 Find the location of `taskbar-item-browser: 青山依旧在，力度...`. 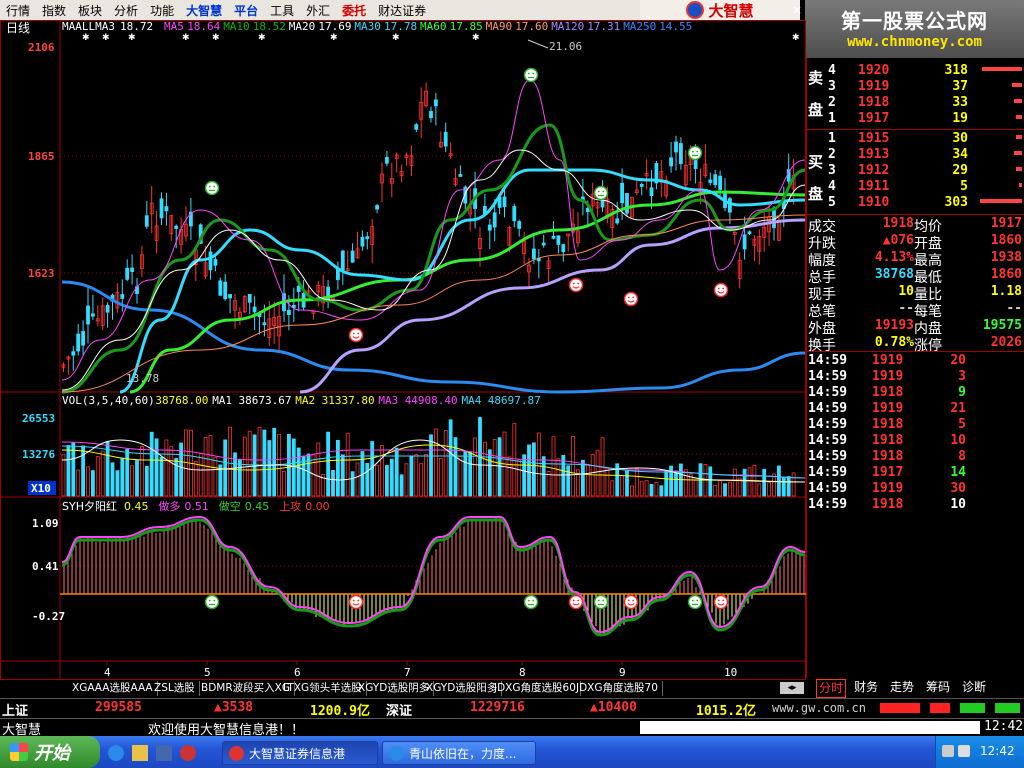

taskbar-item-browser: 青山依旧在，力度... is located at coordinates (459, 753).